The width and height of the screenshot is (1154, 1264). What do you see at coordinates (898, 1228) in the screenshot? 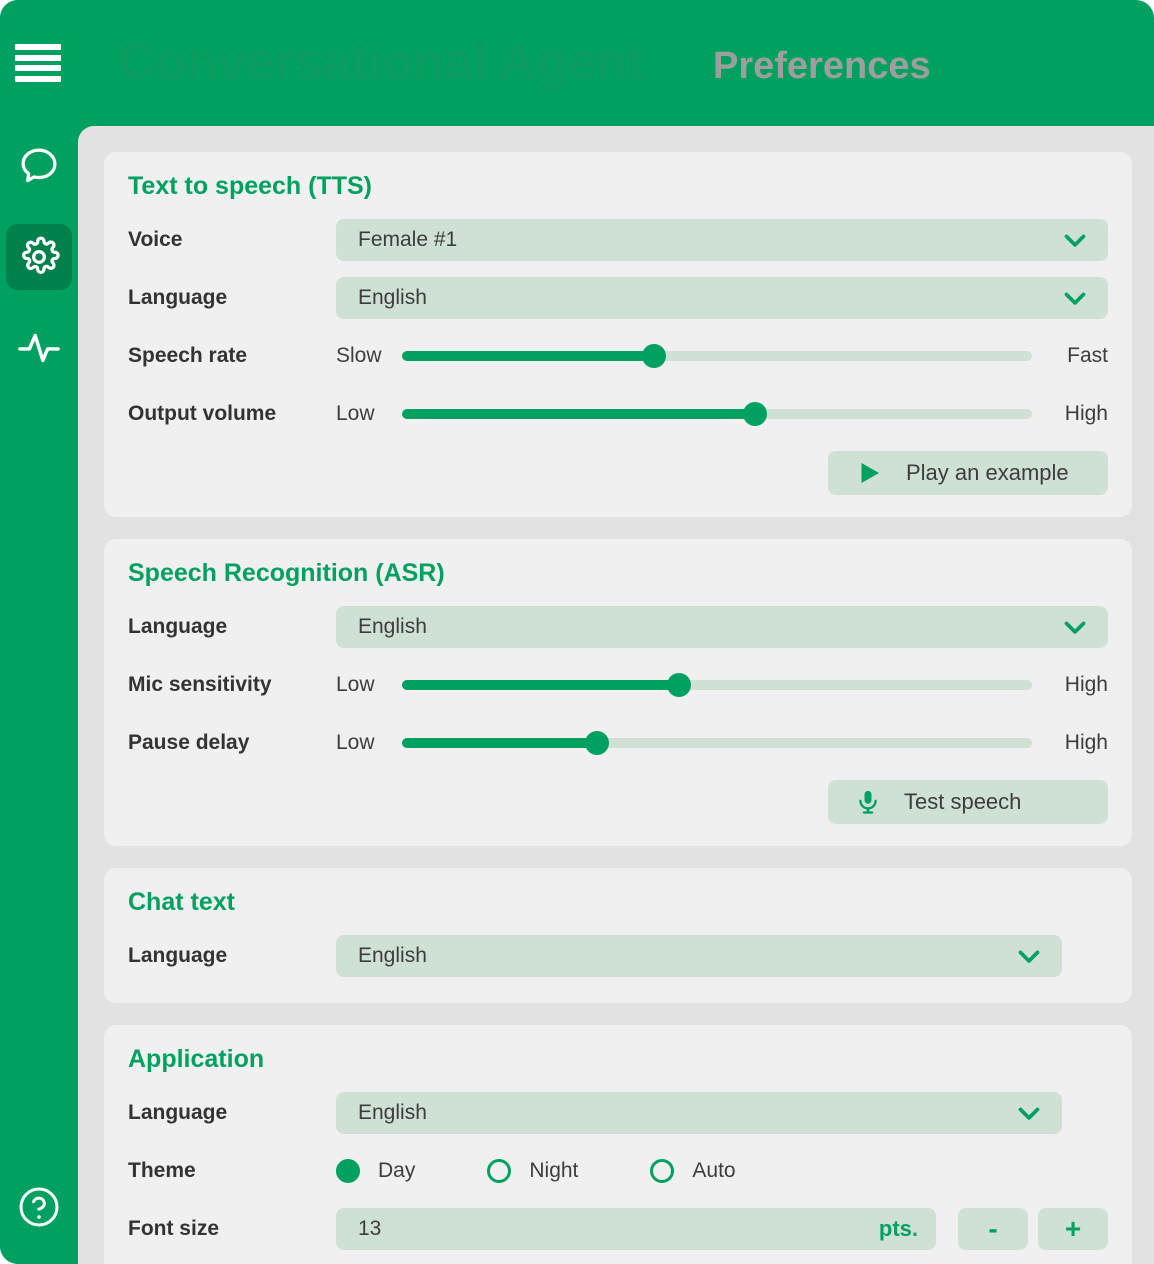
I see `font-size-unit: pts.` at bounding box center [898, 1228].